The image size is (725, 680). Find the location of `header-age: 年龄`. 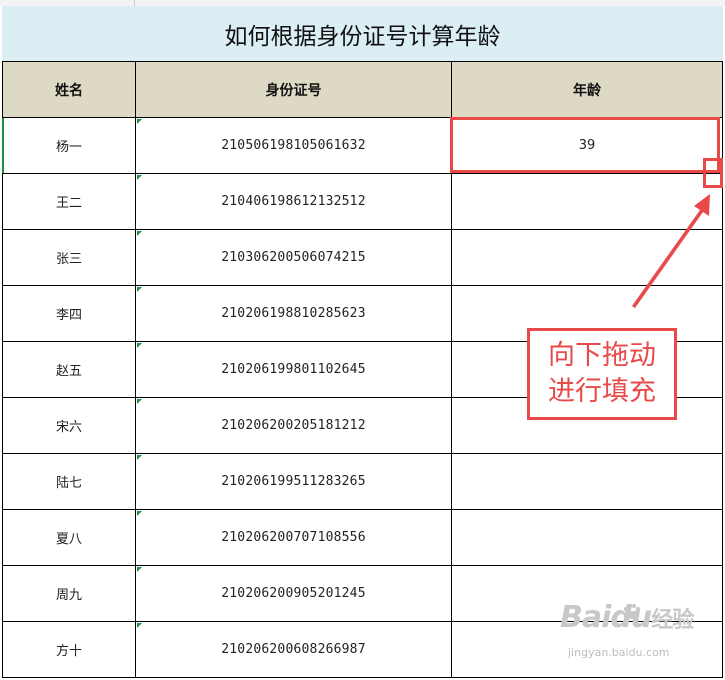

header-age: 年龄 is located at coordinates (587, 90).